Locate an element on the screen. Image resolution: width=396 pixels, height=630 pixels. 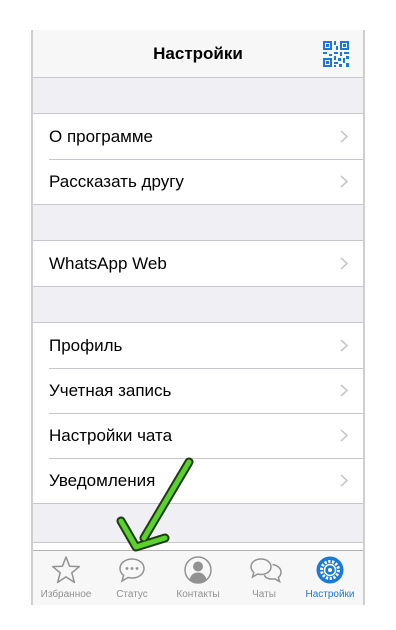
settings-row-profile: Профиль is located at coordinates (198, 345).